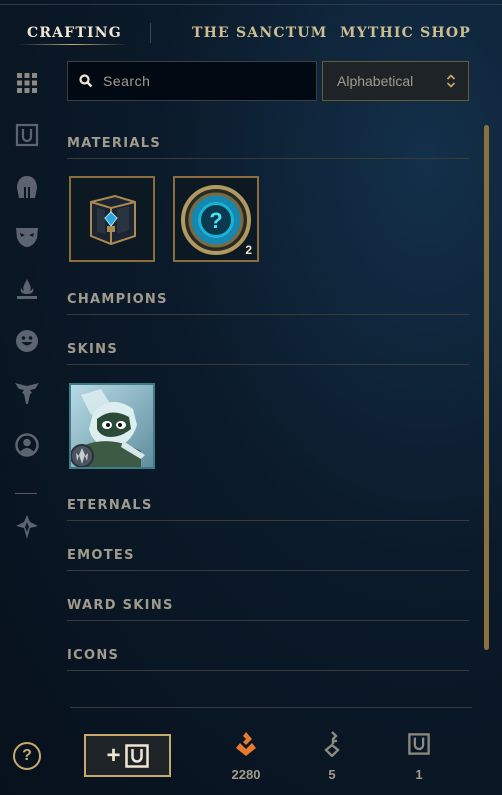 The width and height of the screenshot is (502, 795). Describe the element at coordinates (27, 445) in the screenshot. I see `profile-icon` at that location.